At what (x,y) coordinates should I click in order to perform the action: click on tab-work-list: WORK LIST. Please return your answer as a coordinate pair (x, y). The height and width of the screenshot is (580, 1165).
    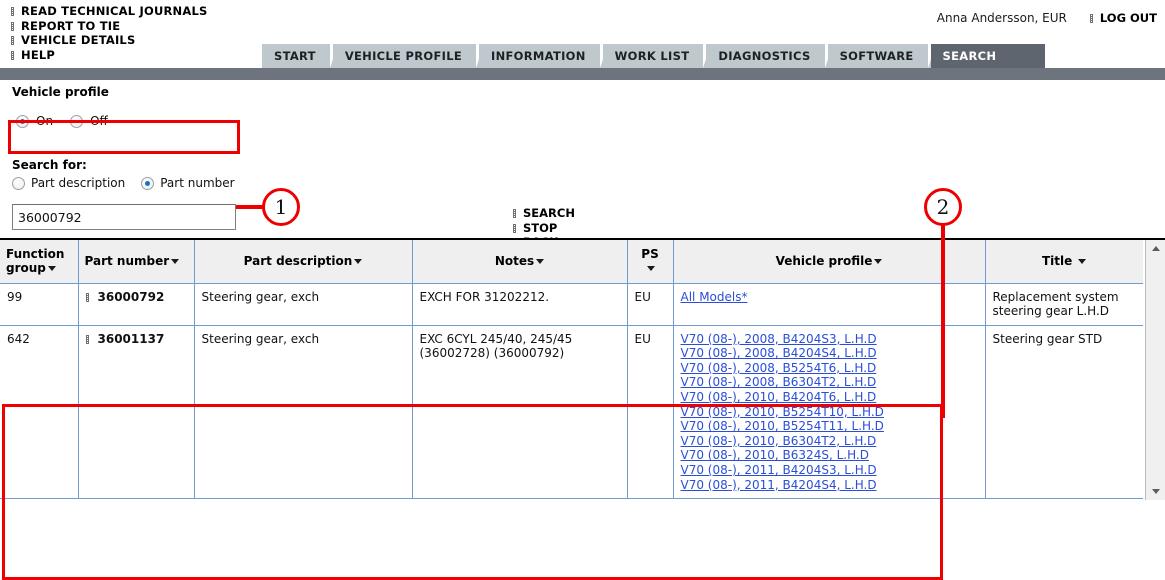
    Looking at the image, I should click on (656, 56).